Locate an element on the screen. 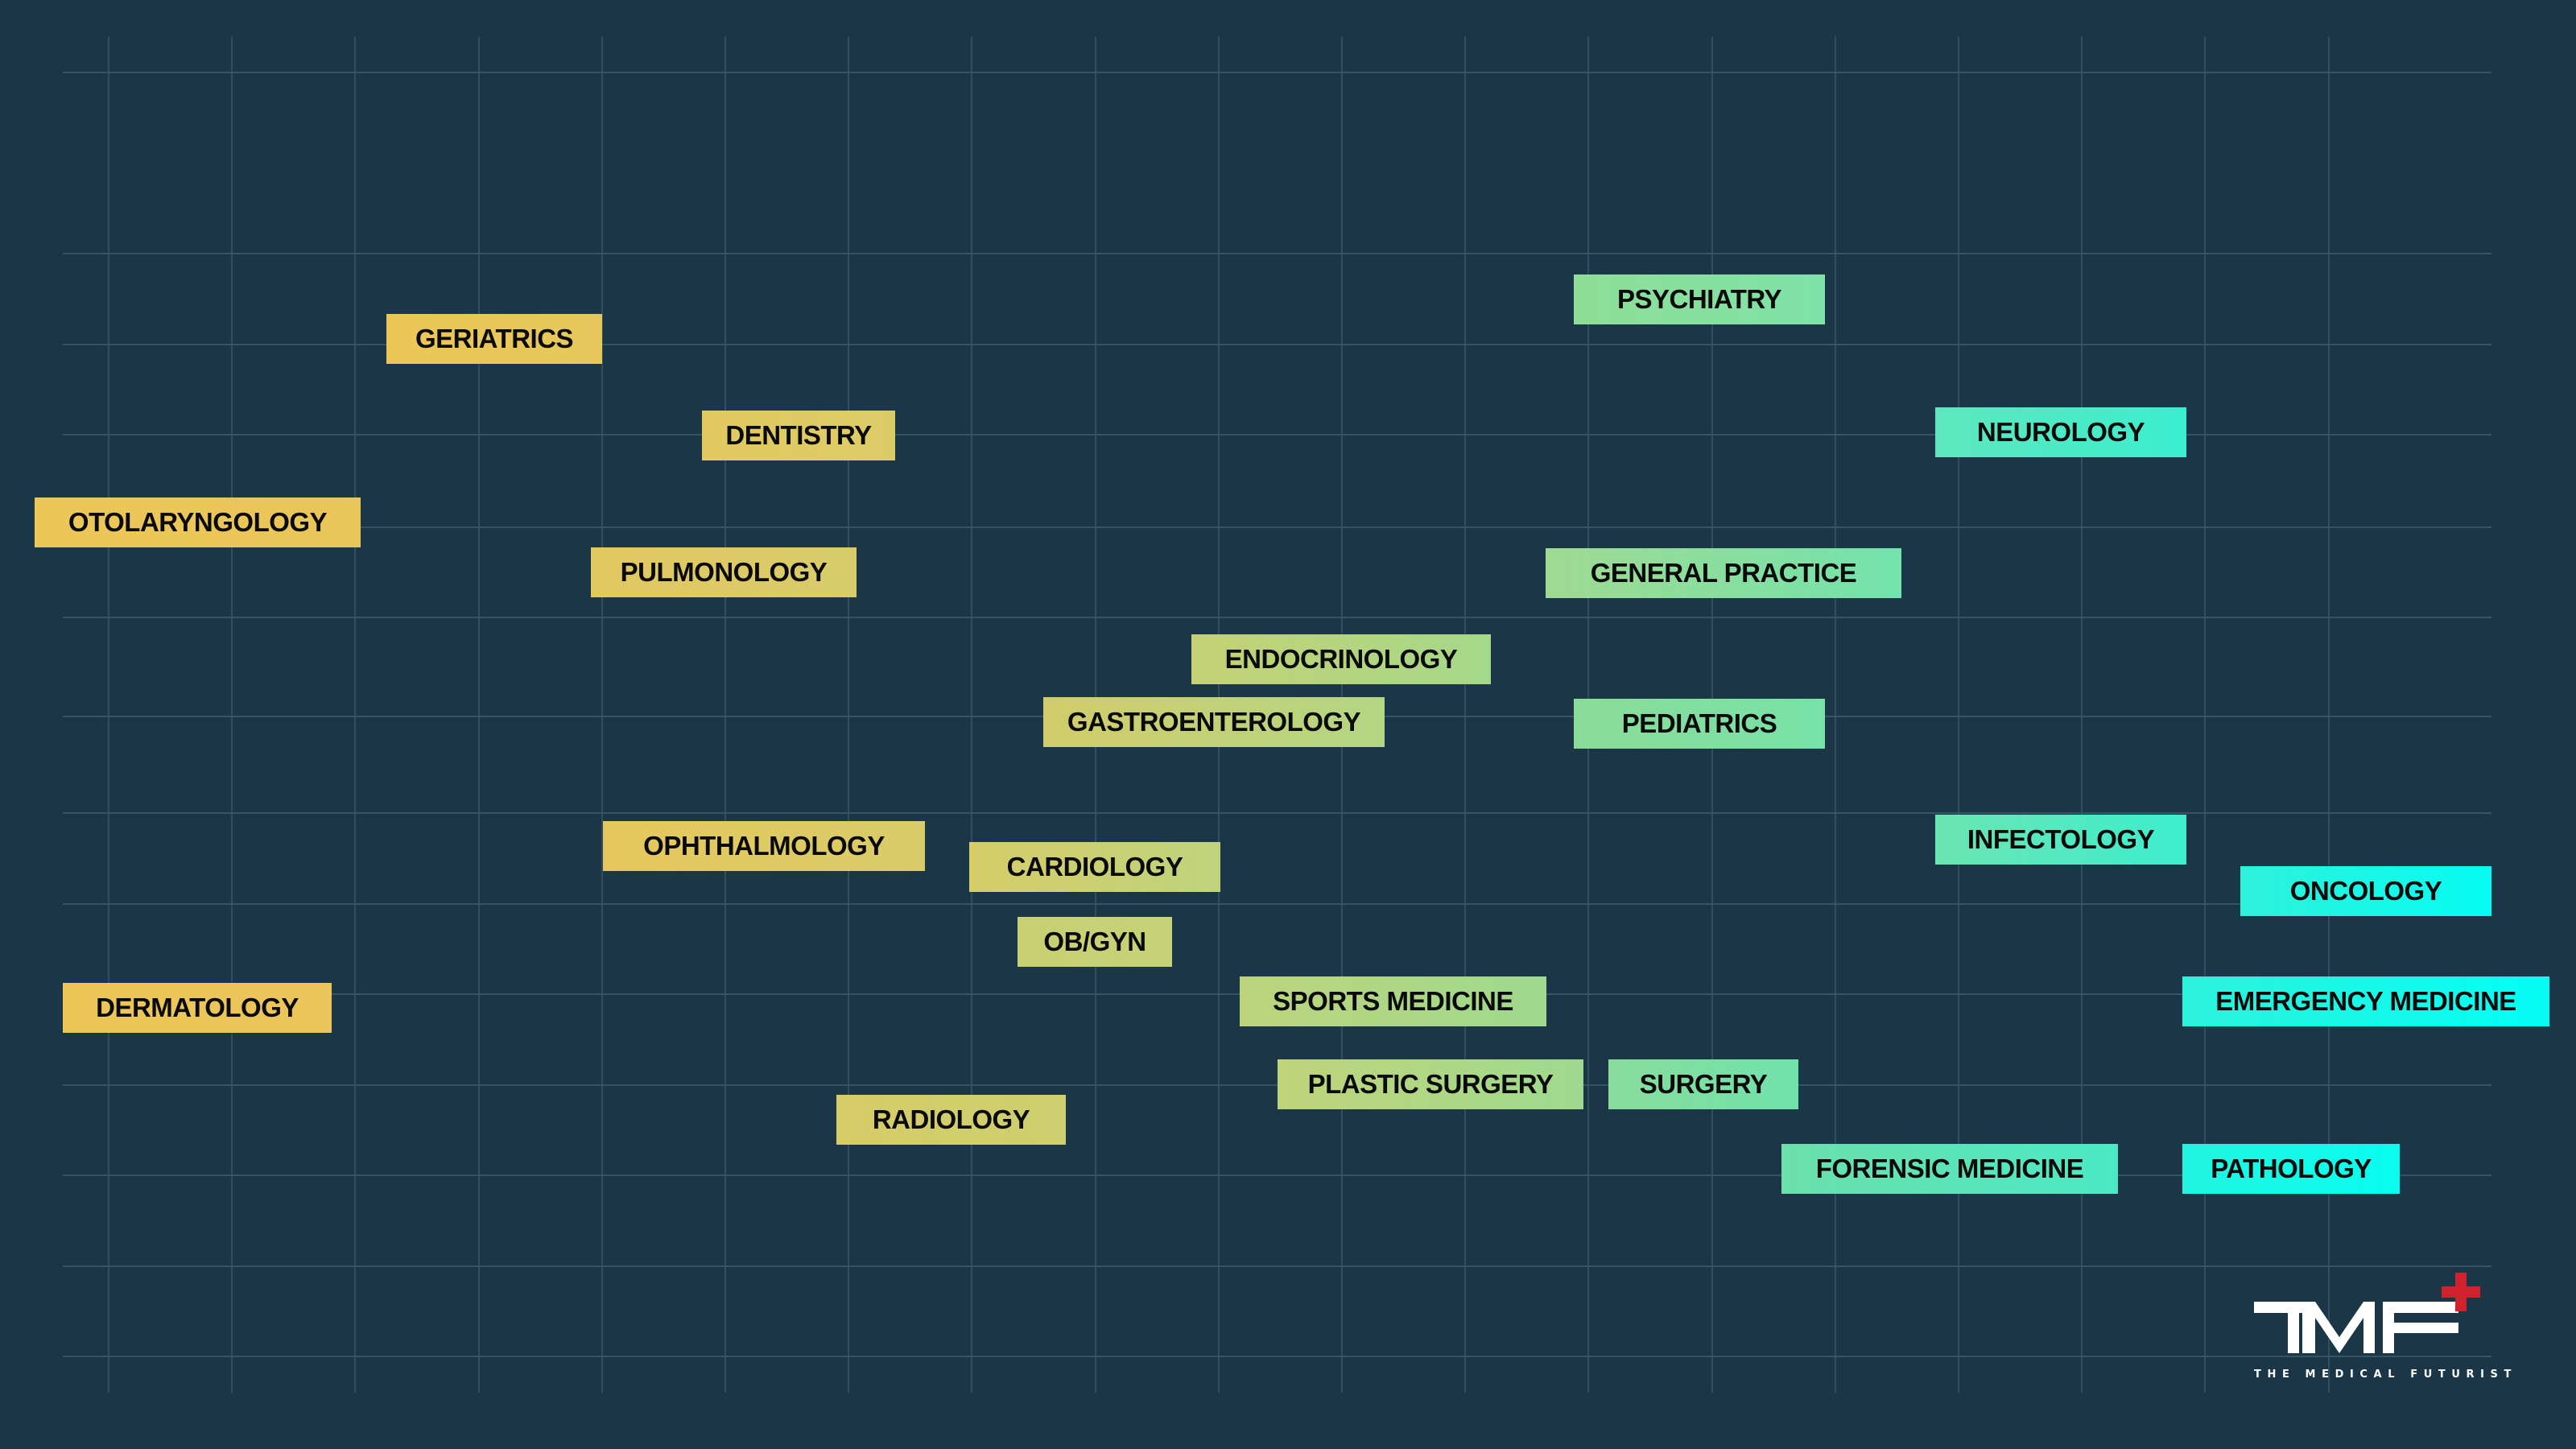 Image resolution: width=2576 pixels, height=1449 pixels. specialty-label: PEDIATRICS is located at coordinates (1699, 723).